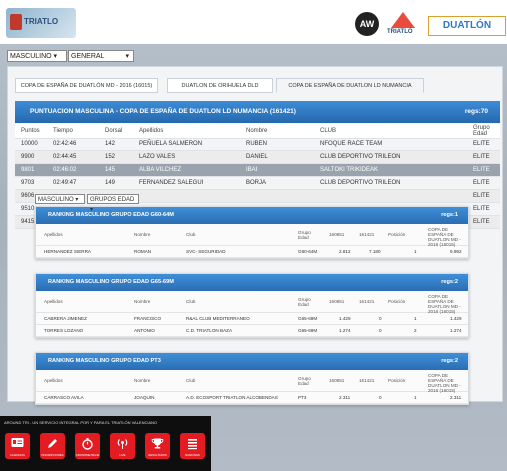 The height and width of the screenshot is (471, 507). What do you see at coordinates (41, 23) in the screenshot?
I see `triatlo-logo: TRIATLO` at bounding box center [41, 23].